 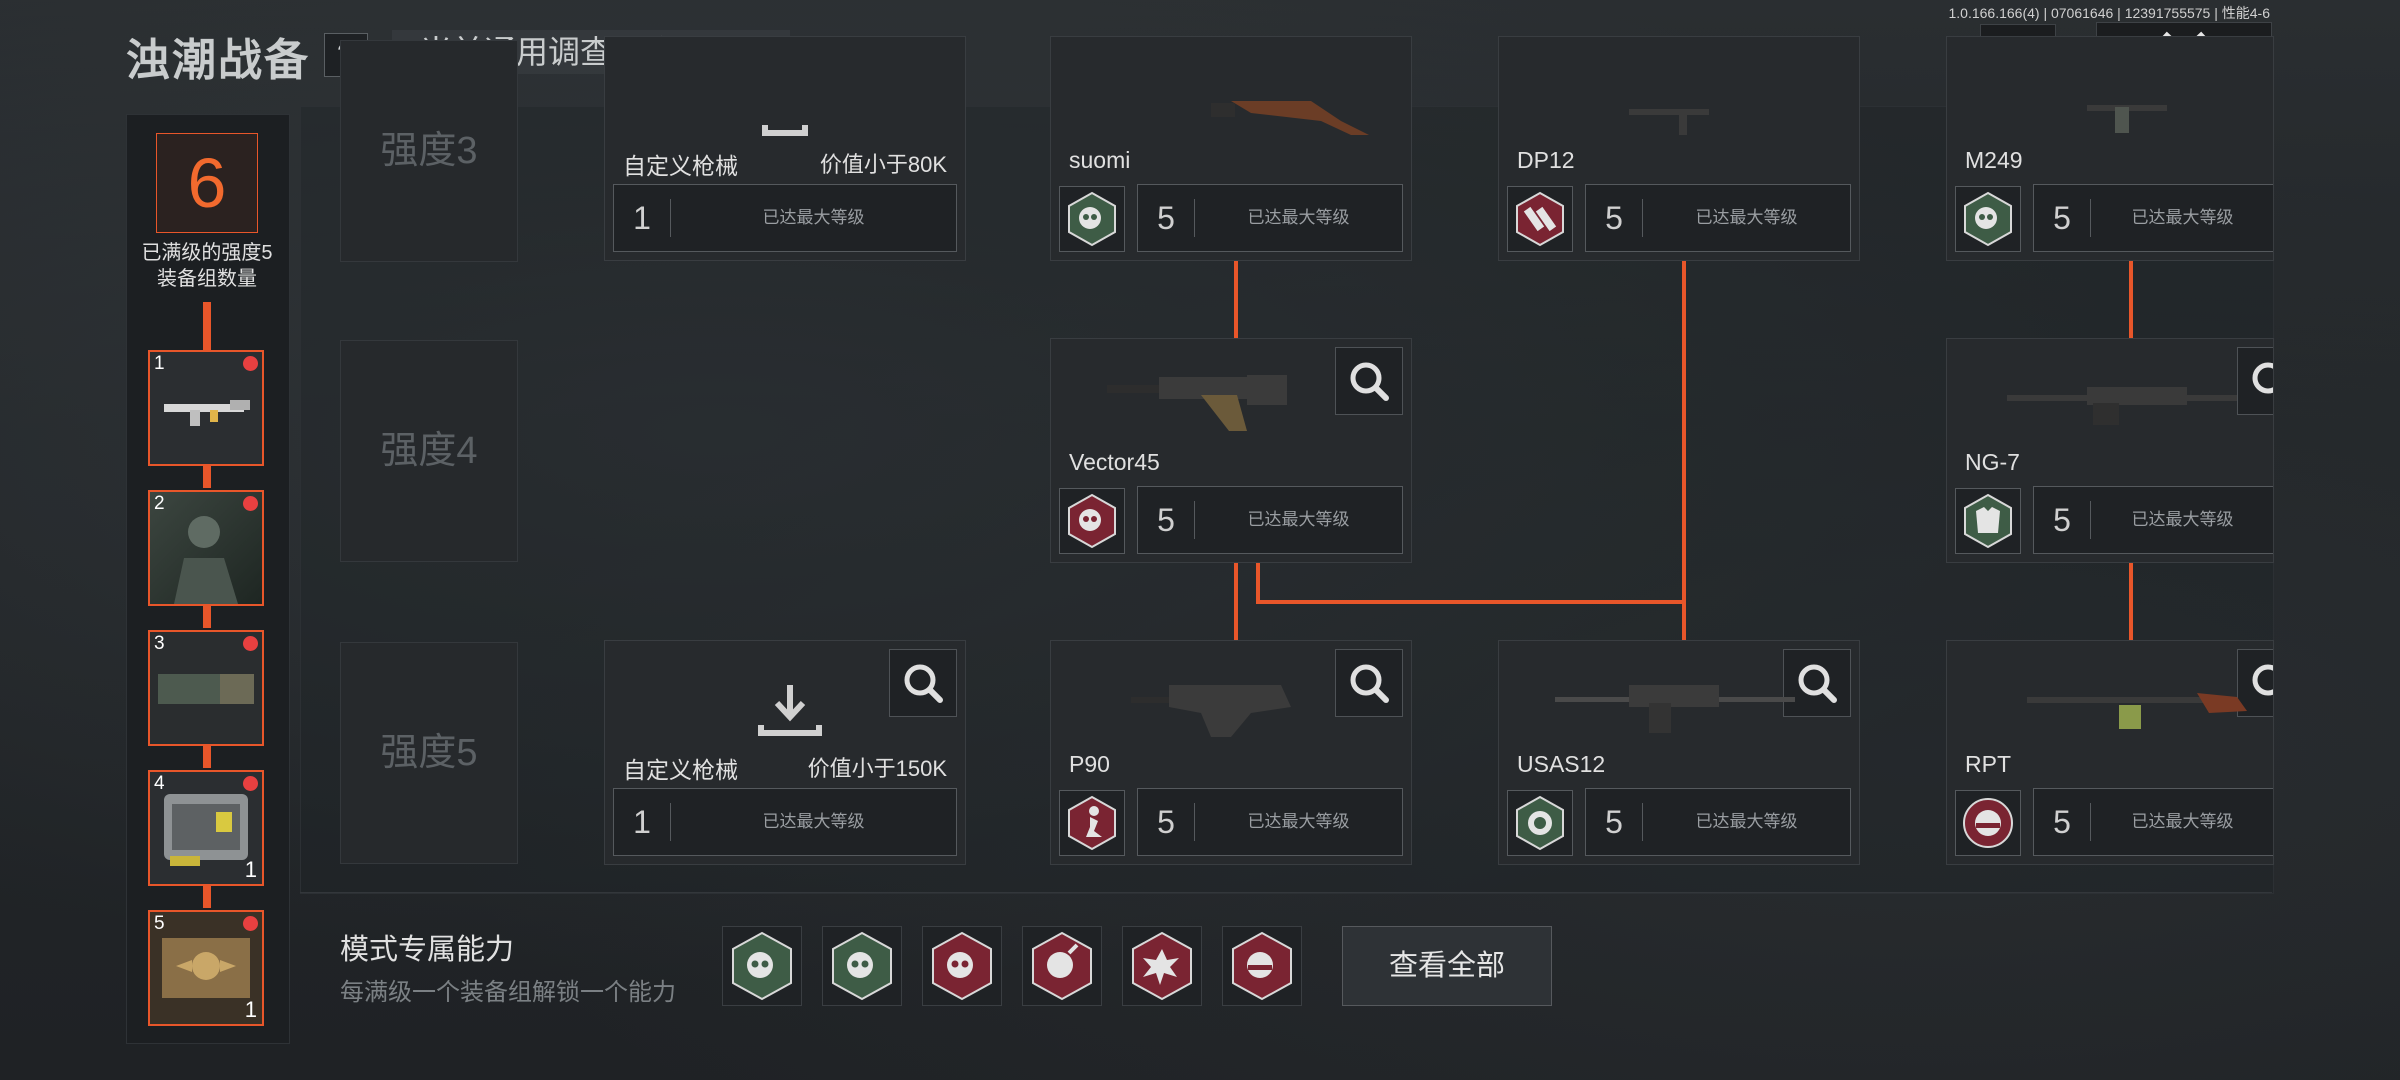 What do you see at coordinates (1286, 892) in the screenshot?
I see `divider` at bounding box center [1286, 892].